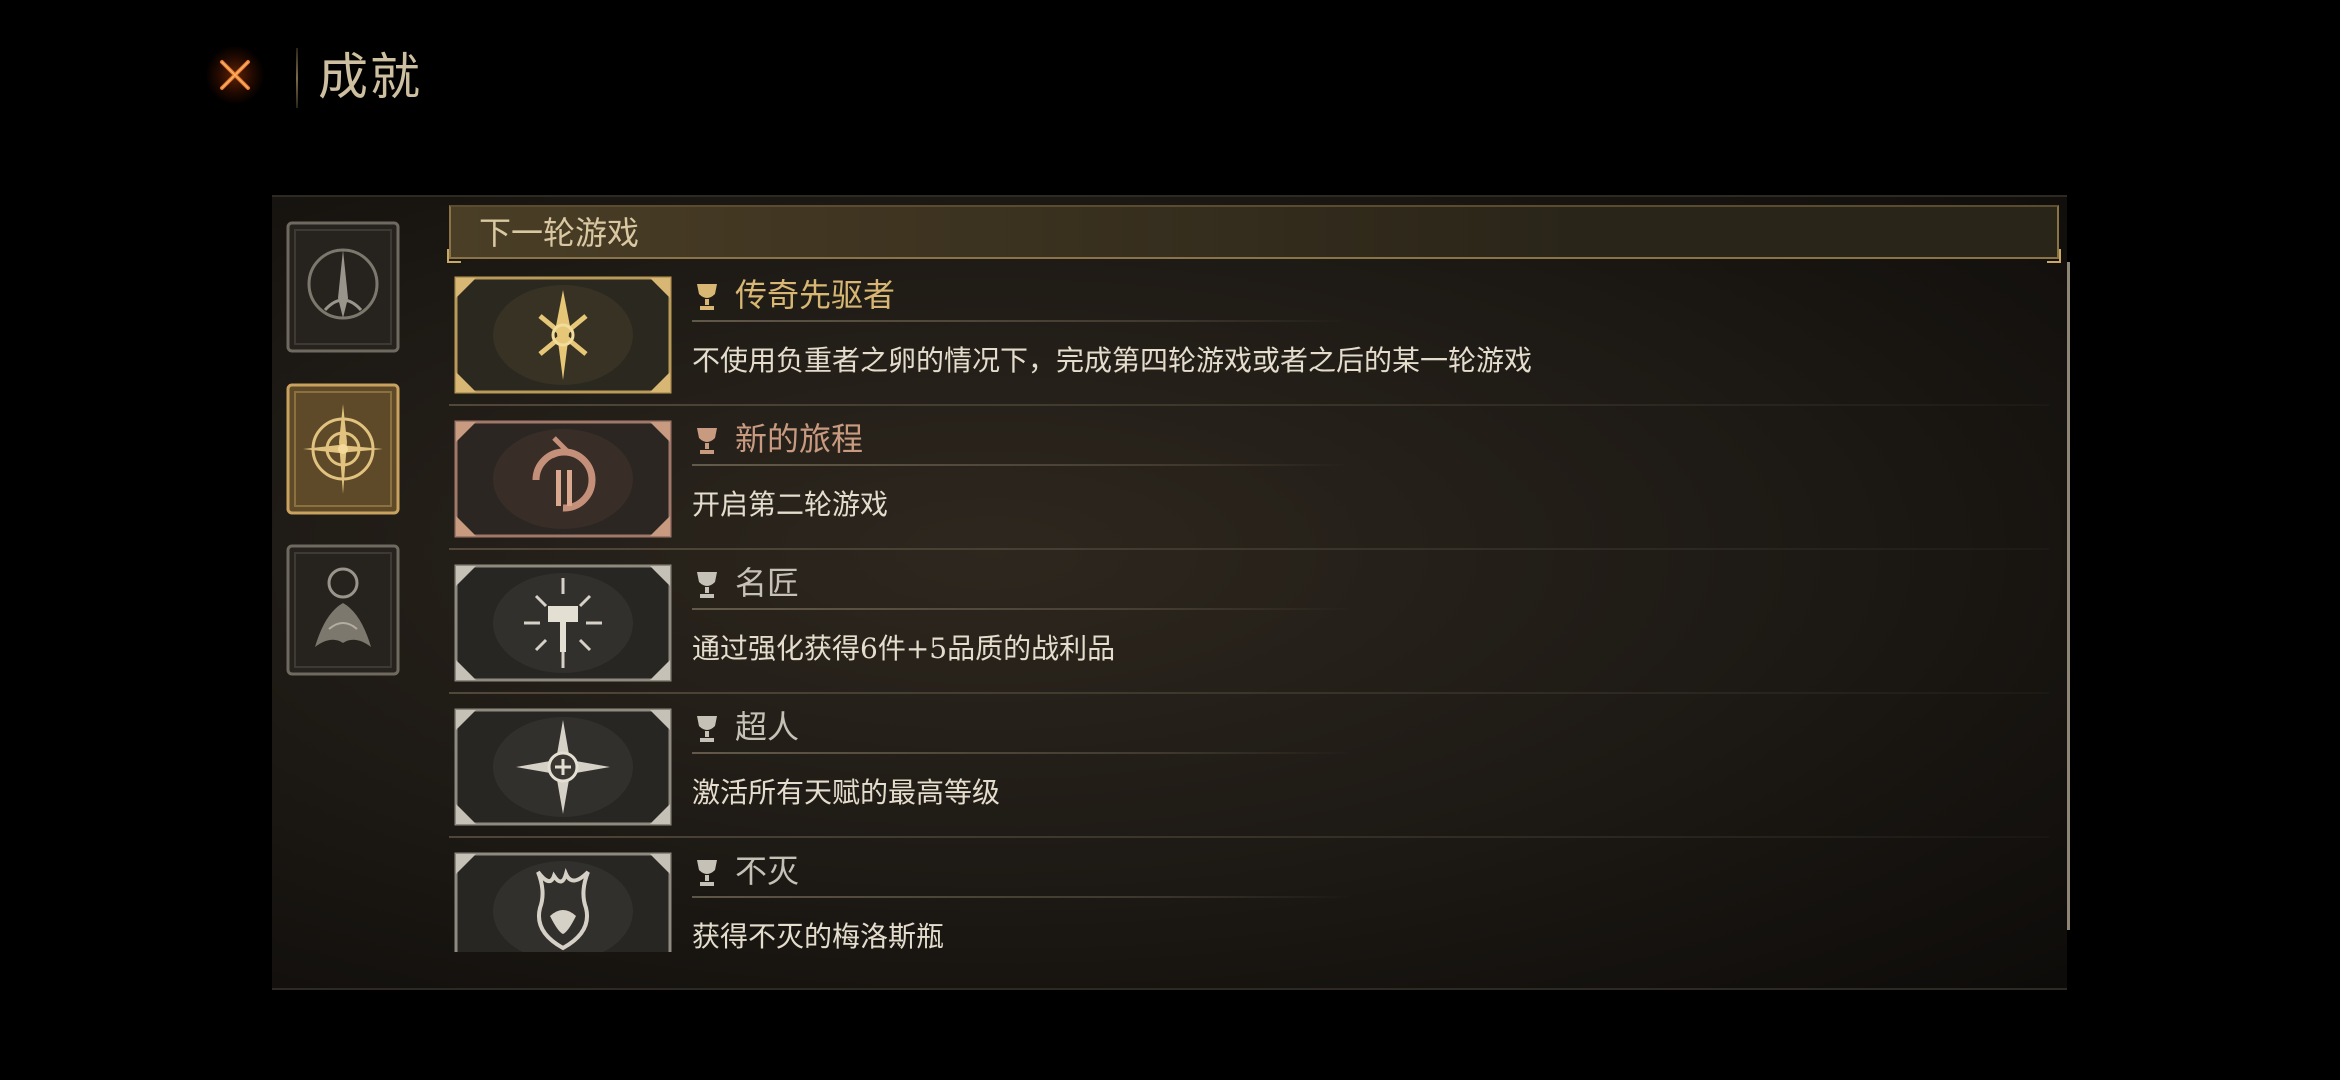 The height and width of the screenshot is (1080, 2340). I want to click on achievement-item: 新的旅程 开启第二轮游戏, so click(1249, 483).